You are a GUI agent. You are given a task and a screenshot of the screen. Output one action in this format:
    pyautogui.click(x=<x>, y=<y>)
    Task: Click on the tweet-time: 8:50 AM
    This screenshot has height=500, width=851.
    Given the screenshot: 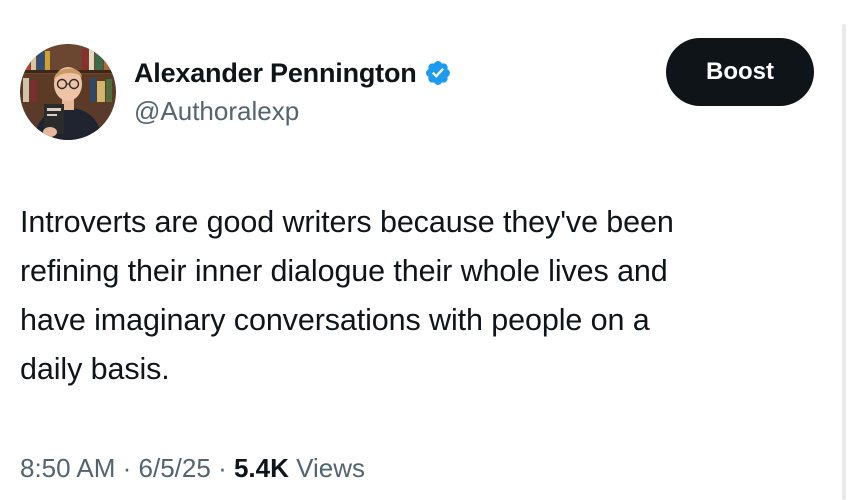 What is the action you would take?
    pyautogui.click(x=67, y=468)
    